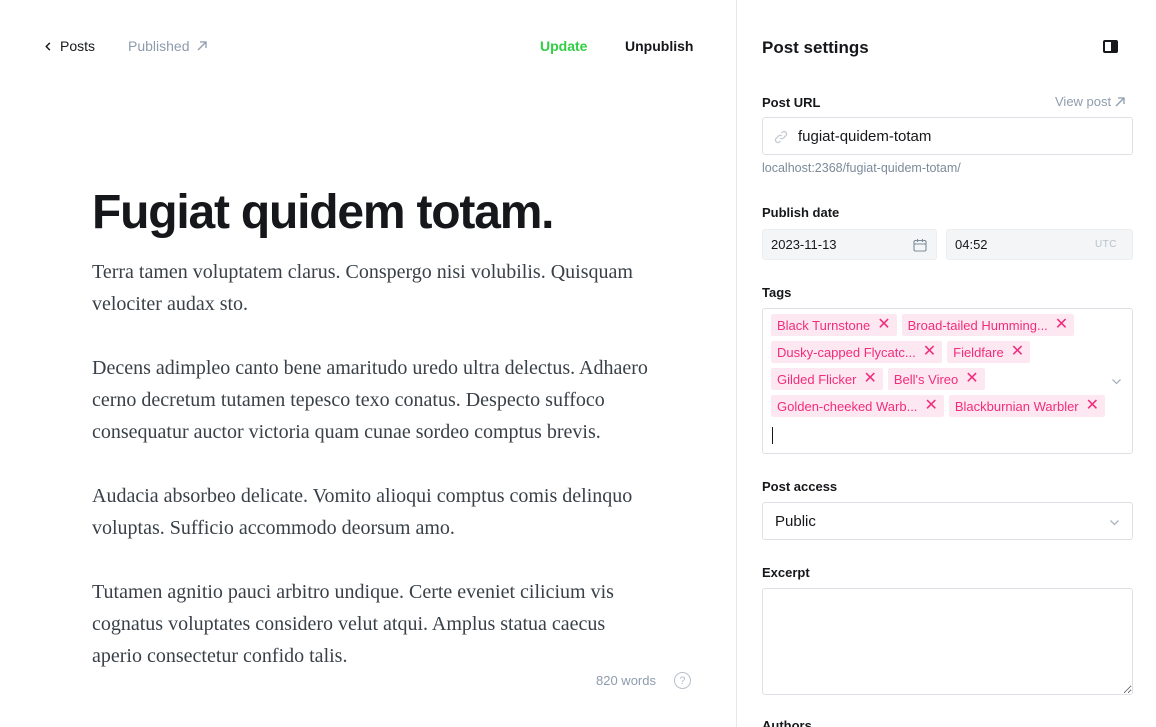 The width and height of the screenshot is (1156, 727). I want to click on timezone-label: UTC, so click(1105, 244).